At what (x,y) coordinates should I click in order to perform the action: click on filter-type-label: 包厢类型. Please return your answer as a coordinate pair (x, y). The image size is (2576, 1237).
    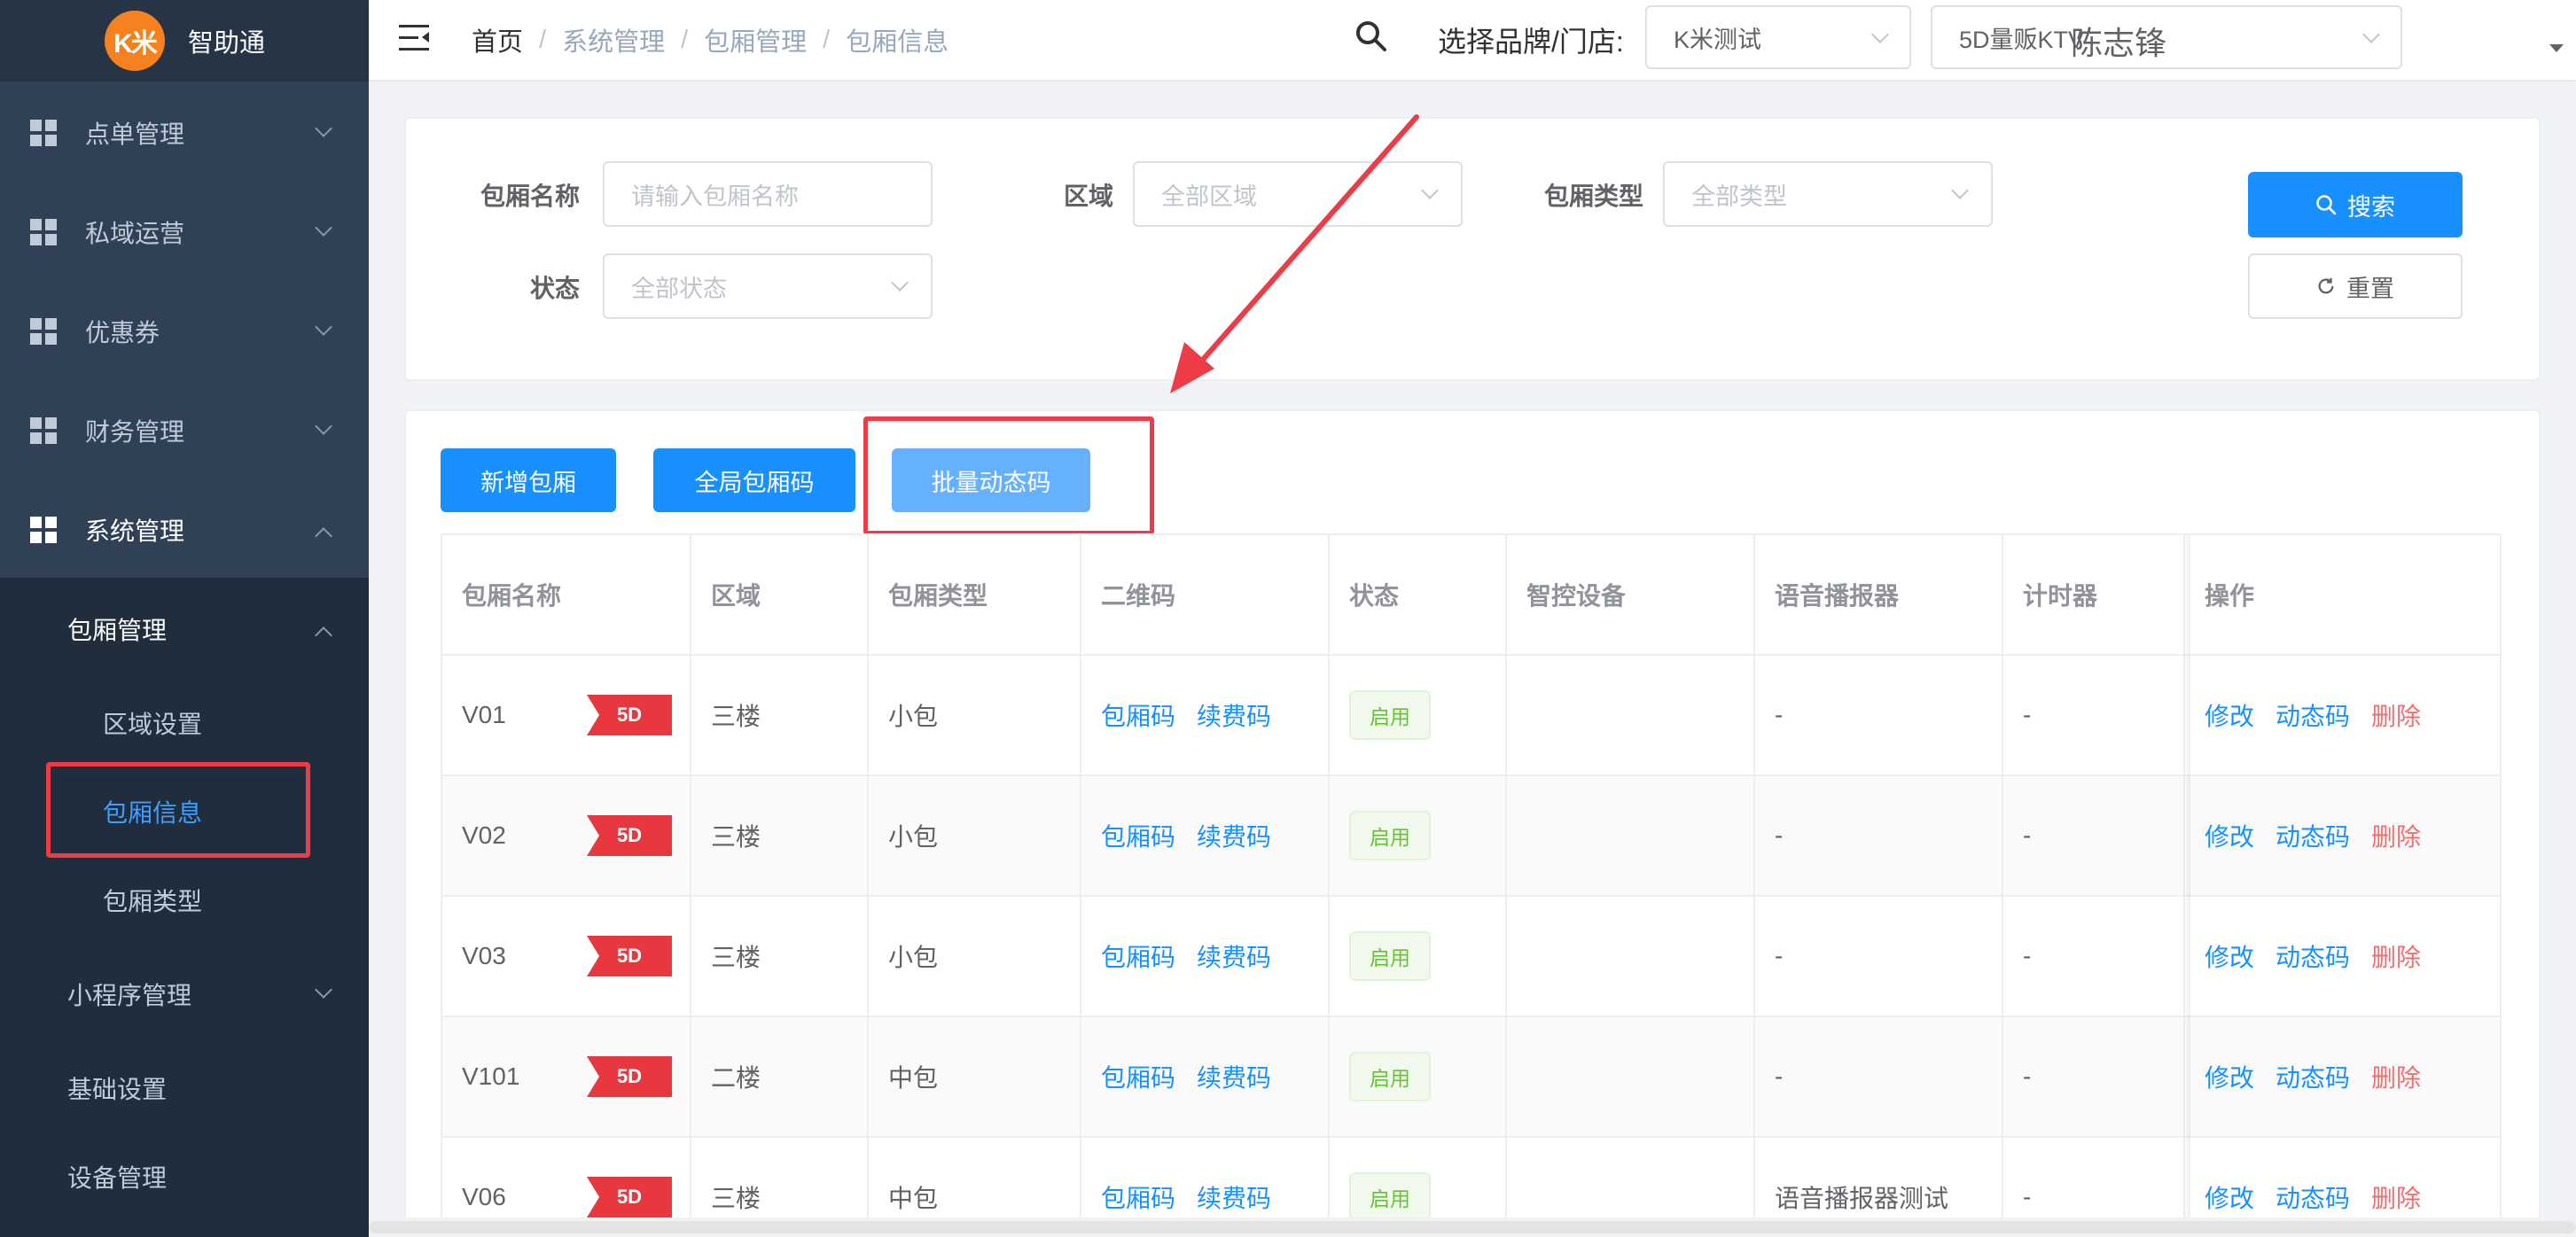
    Looking at the image, I should click on (1594, 196).